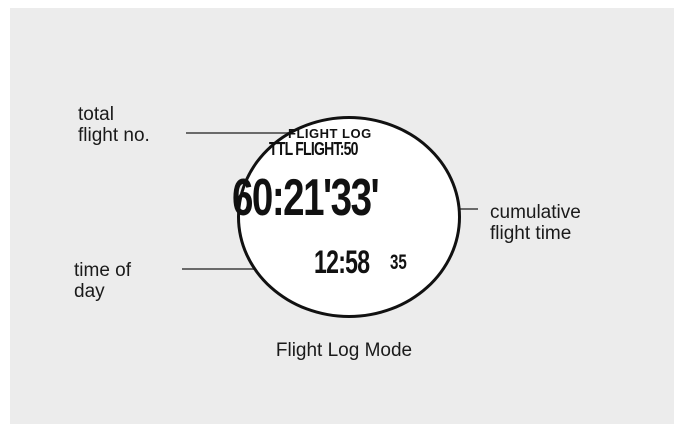  What do you see at coordinates (344, 350) in the screenshot?
I see `caption-text: Flight Log Mode` at bounding box center [344, 350].